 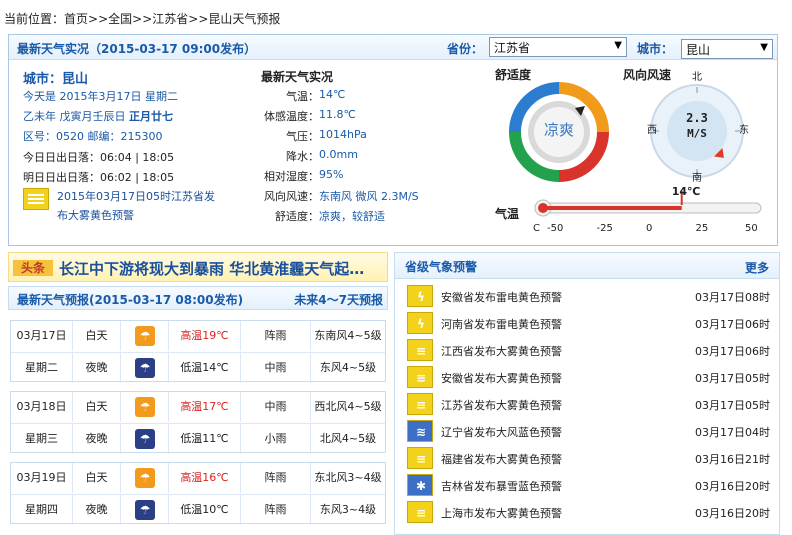 I want to click on forecast-header: 最新天气预报(2015-03-17 08:00发布) 未来4～7天预报, so click(x=198, y=298).